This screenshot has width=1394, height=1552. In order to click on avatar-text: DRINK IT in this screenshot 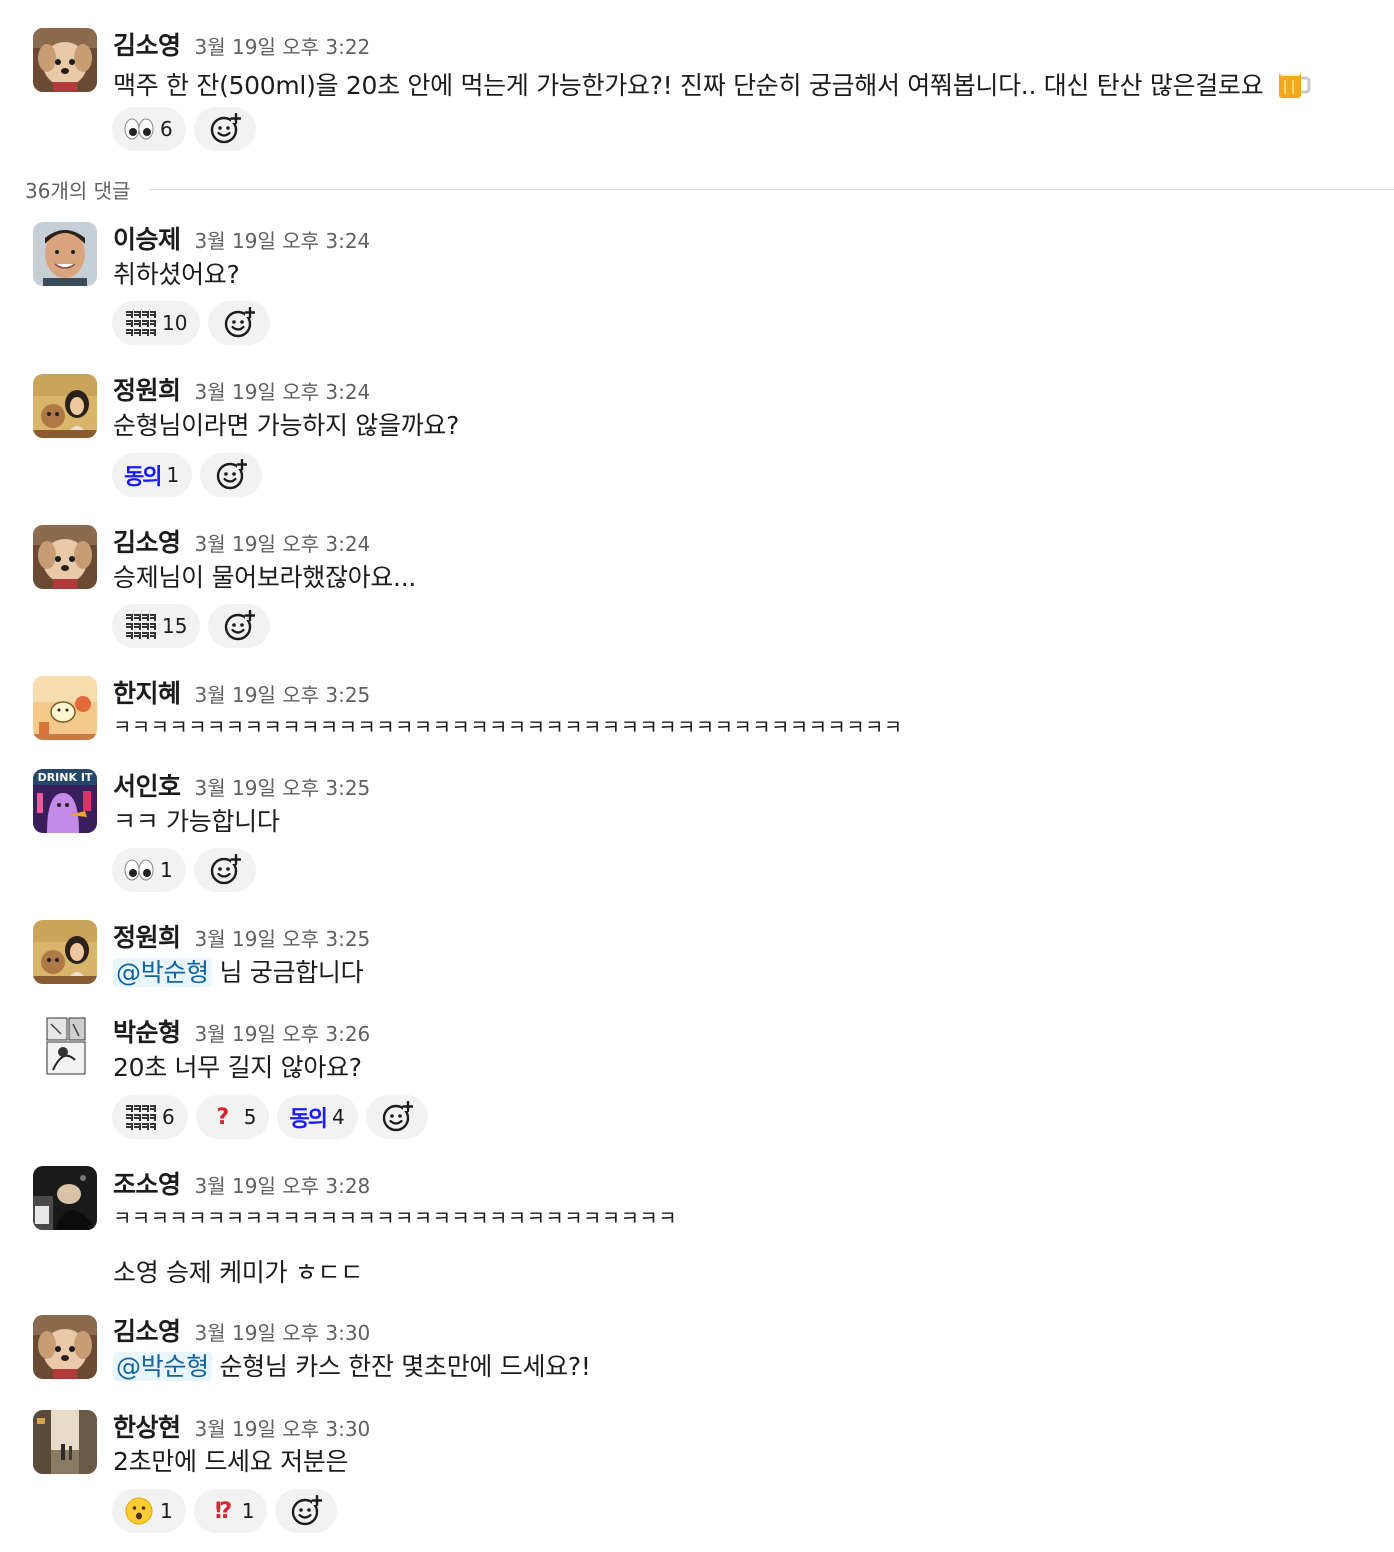, I will do `click(65, 777)`.